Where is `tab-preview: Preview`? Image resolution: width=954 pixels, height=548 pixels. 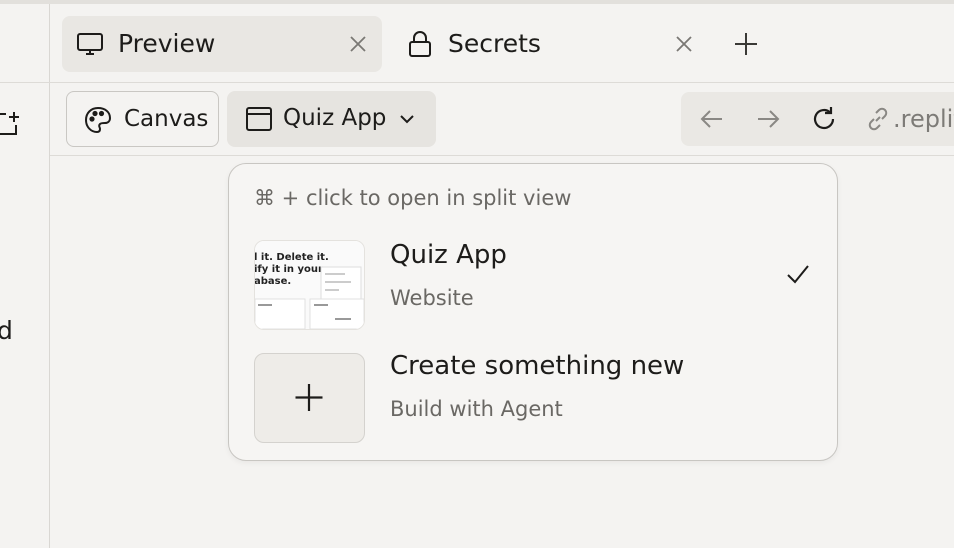 tab-preview: Preview is located at coordinates (222, 44).